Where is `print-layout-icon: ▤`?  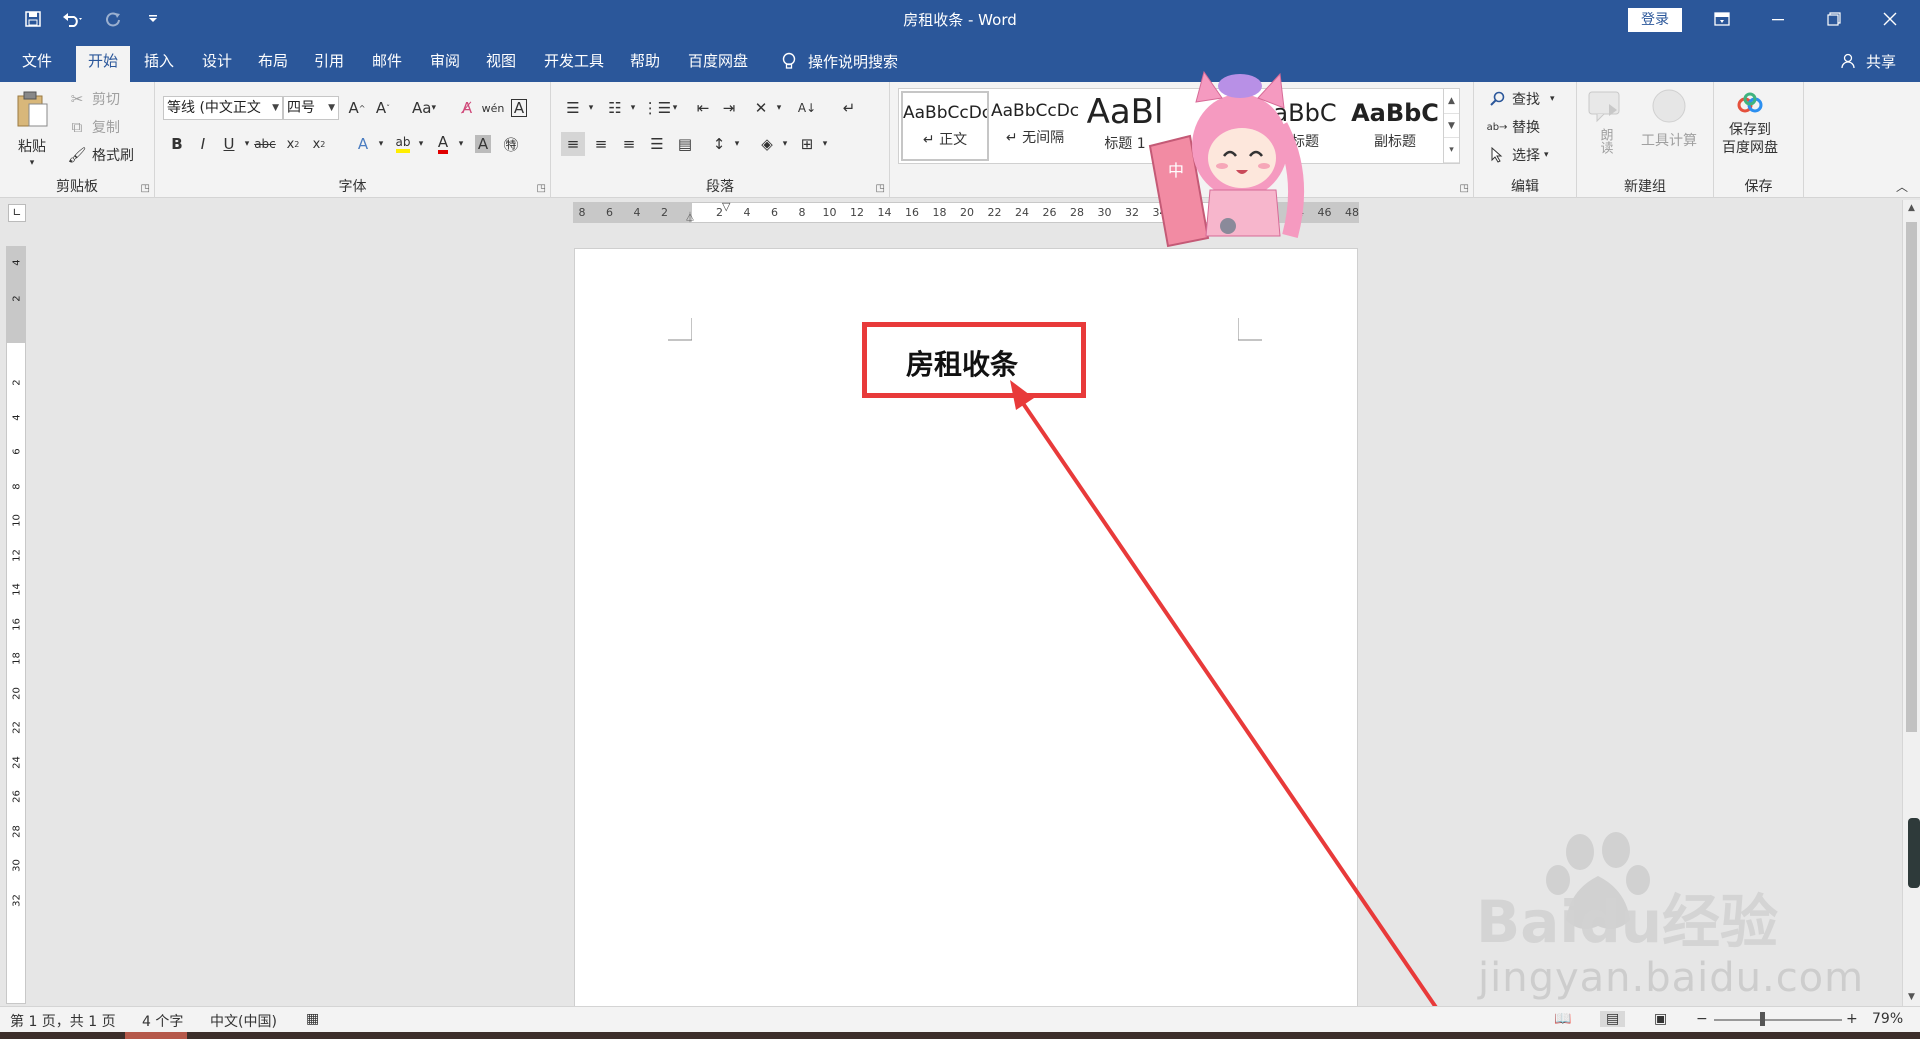 print-layout-icon: ▤ is located at coordinates (1613, 1019).